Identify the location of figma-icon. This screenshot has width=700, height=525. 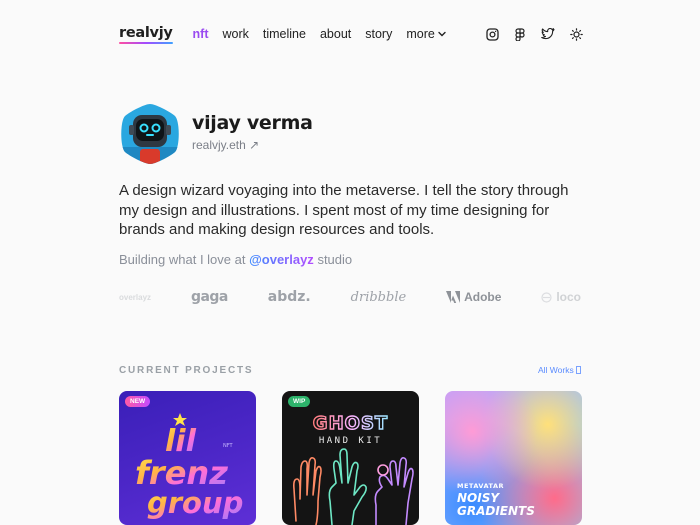
(520, 34).